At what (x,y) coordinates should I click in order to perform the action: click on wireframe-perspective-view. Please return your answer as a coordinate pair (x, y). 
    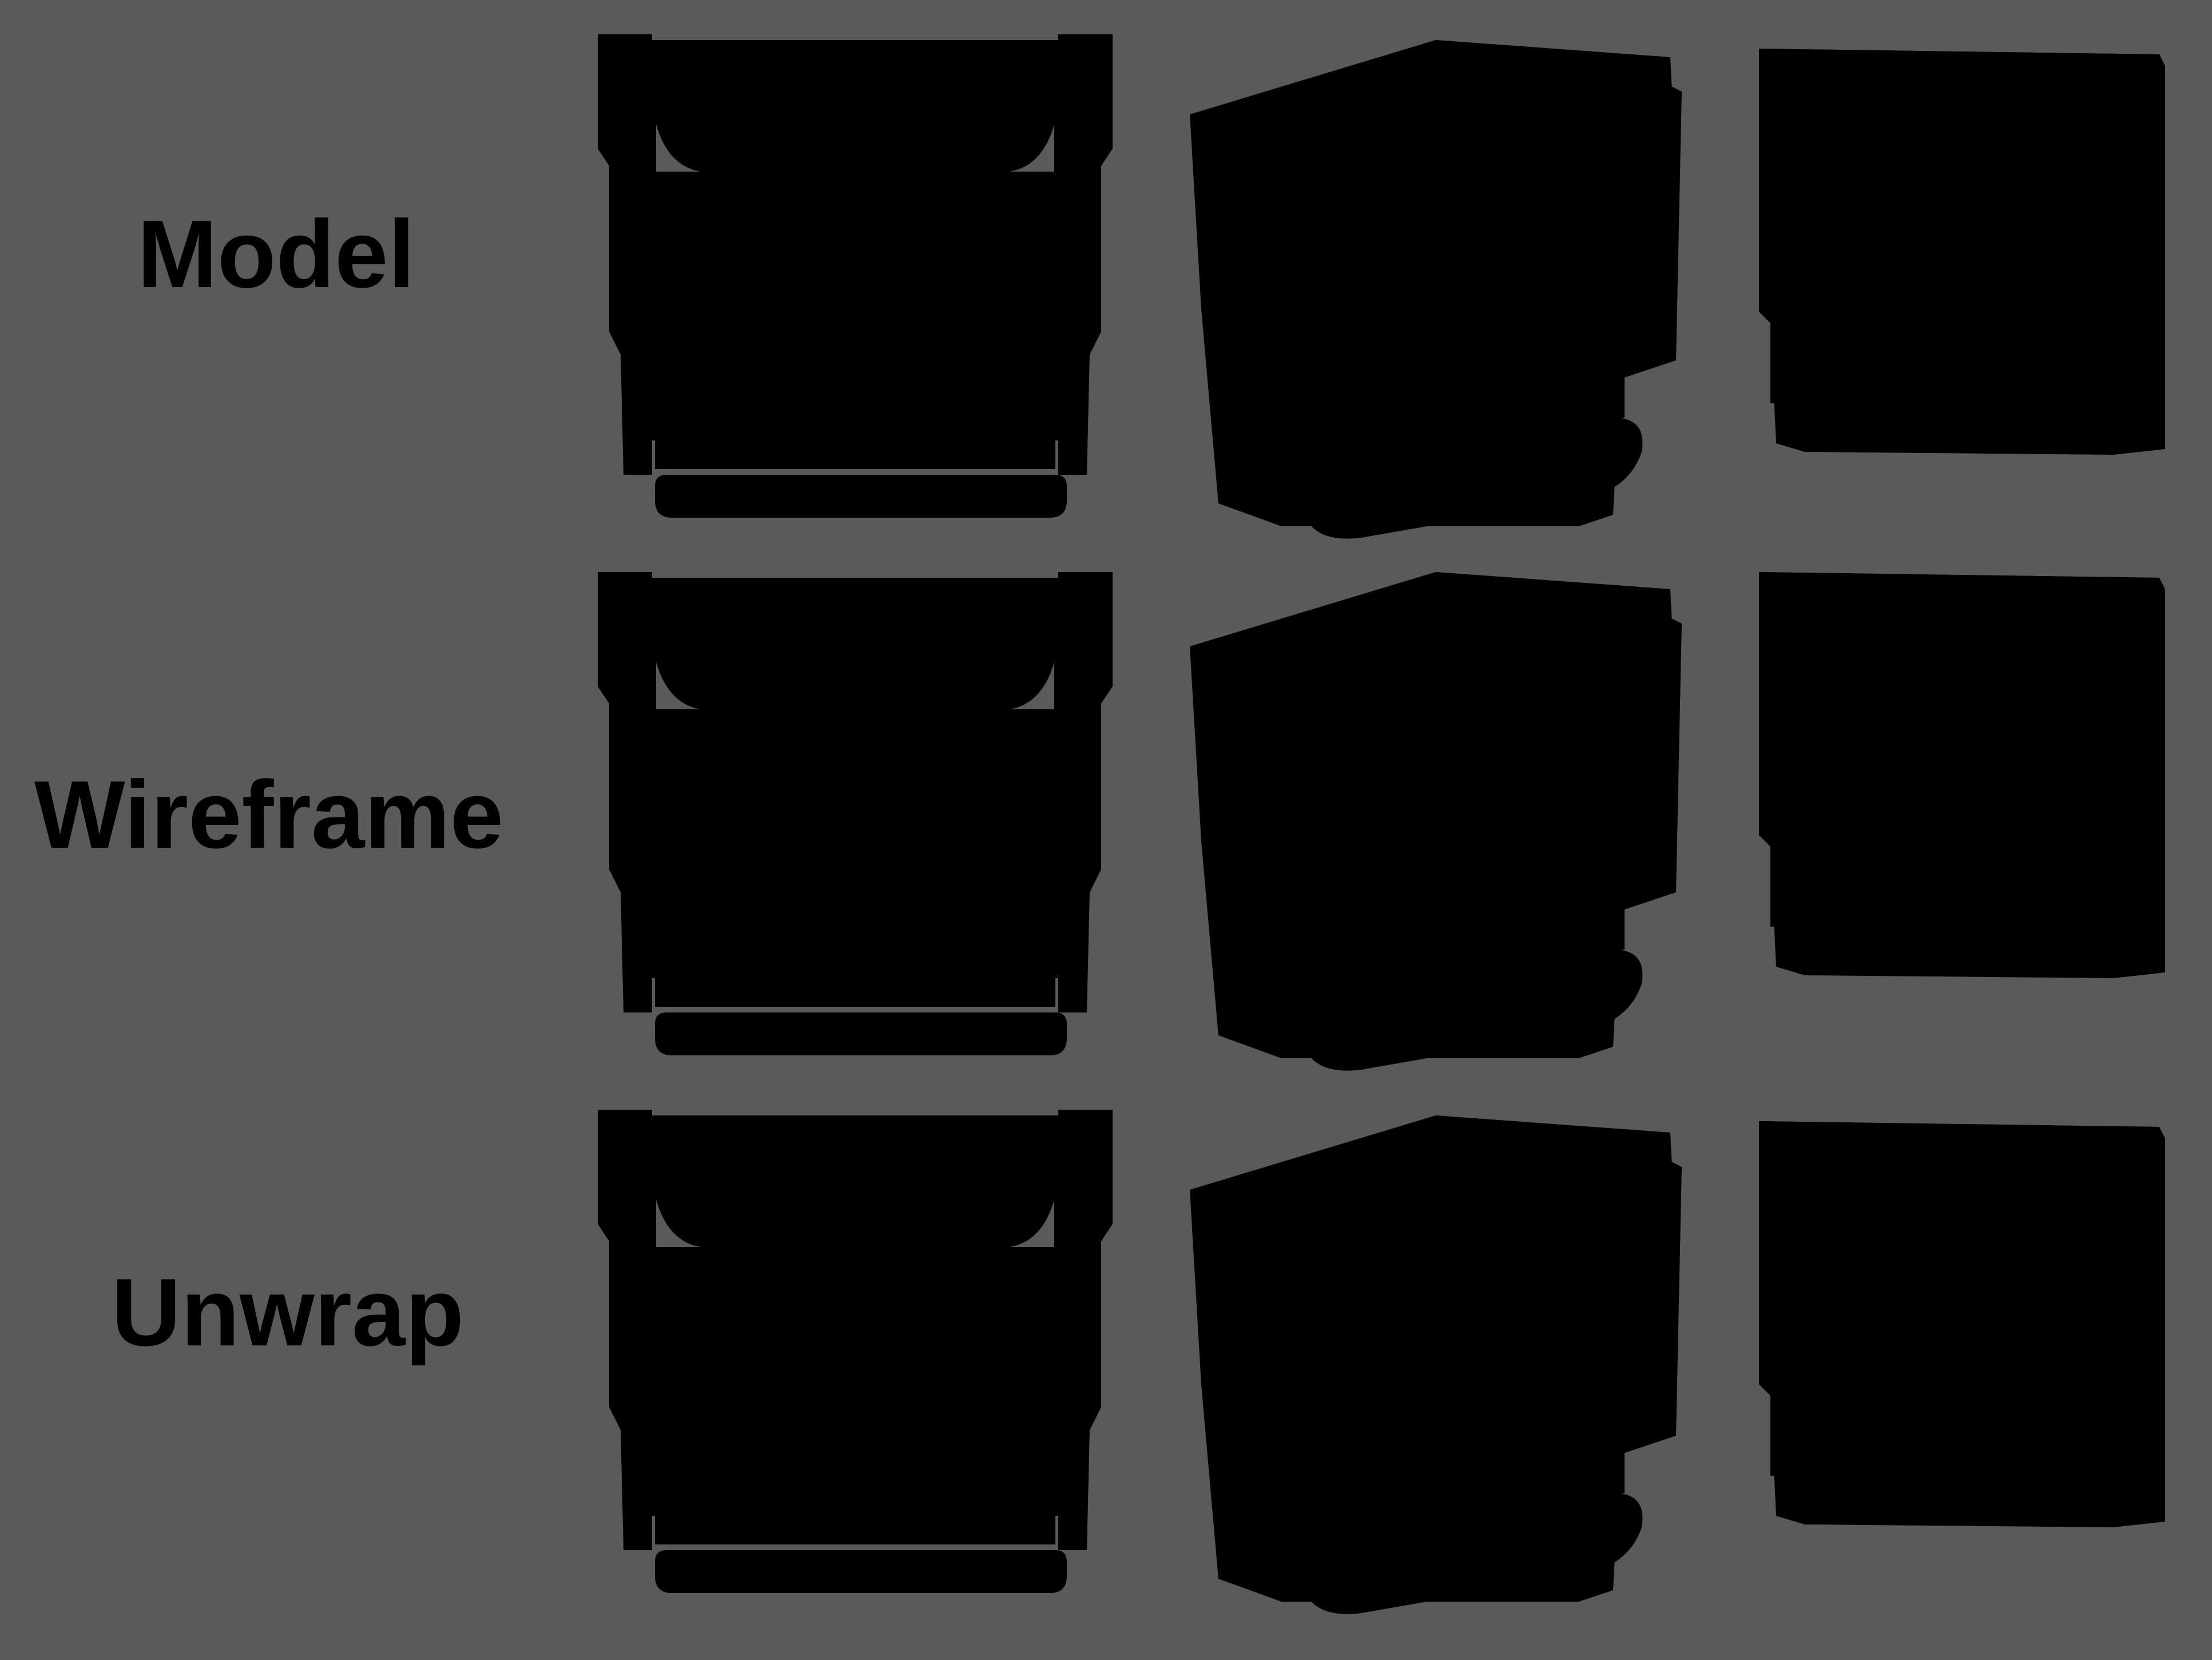
    Looking at the image, I should click on (1436, 824).